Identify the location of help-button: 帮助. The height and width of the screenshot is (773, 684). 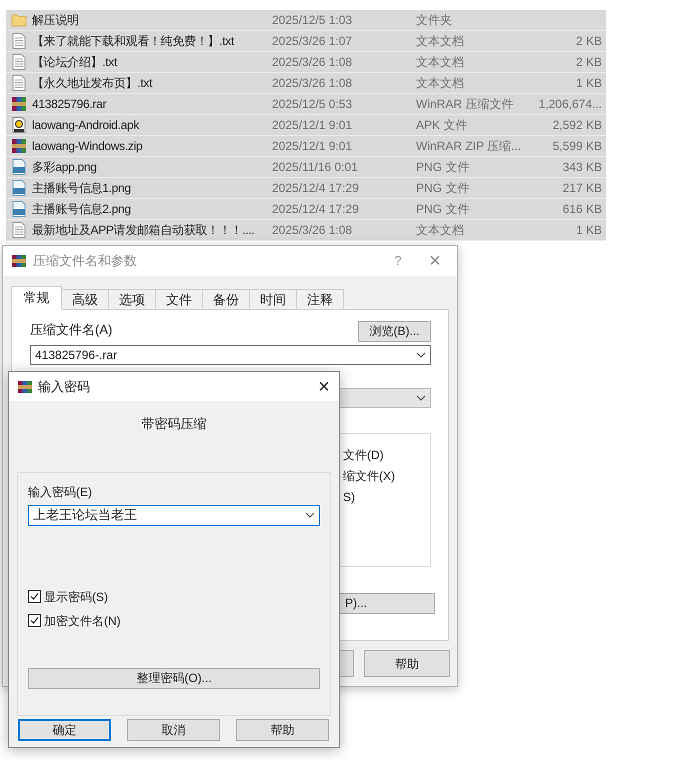
(407, 663).